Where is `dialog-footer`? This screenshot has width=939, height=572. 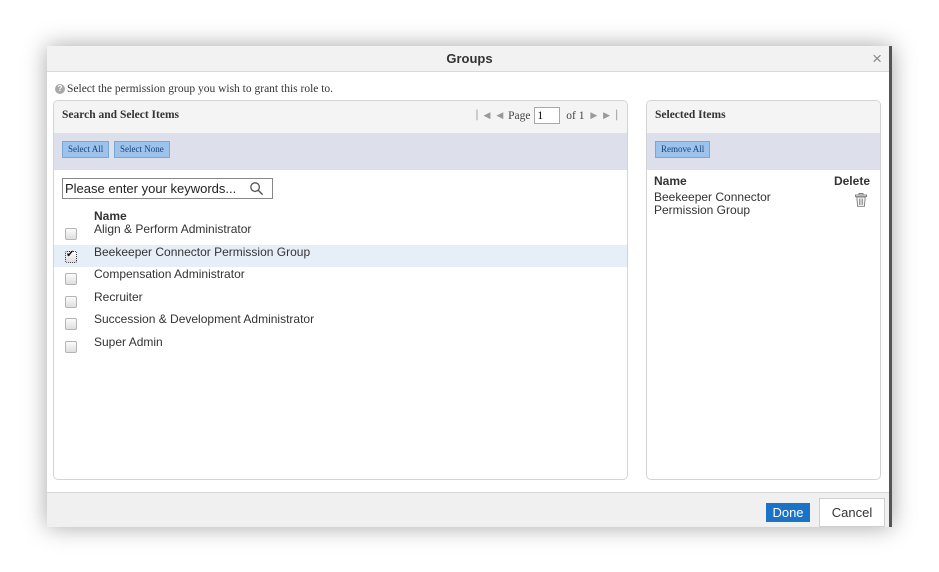
dialog-footer is located at coordinates (468, 509).